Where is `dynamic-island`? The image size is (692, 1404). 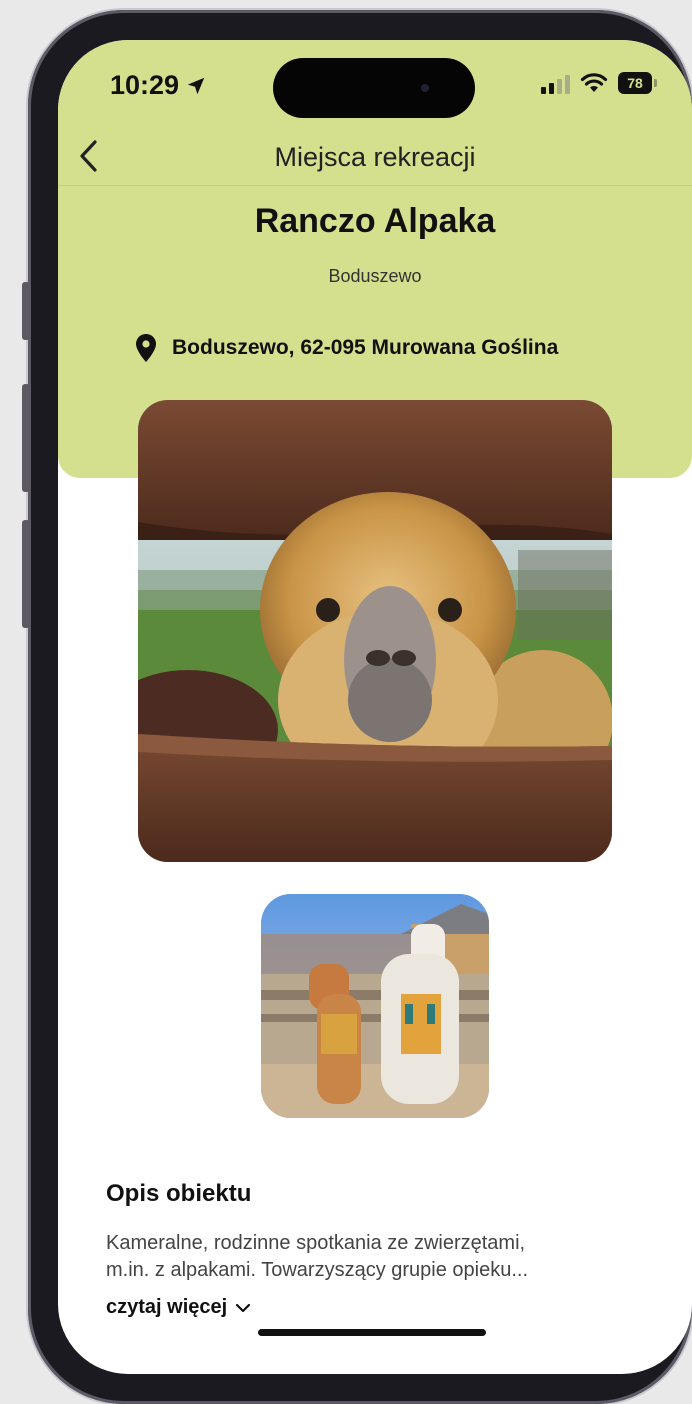
dynamic-island is located at coordinates (374, 88).